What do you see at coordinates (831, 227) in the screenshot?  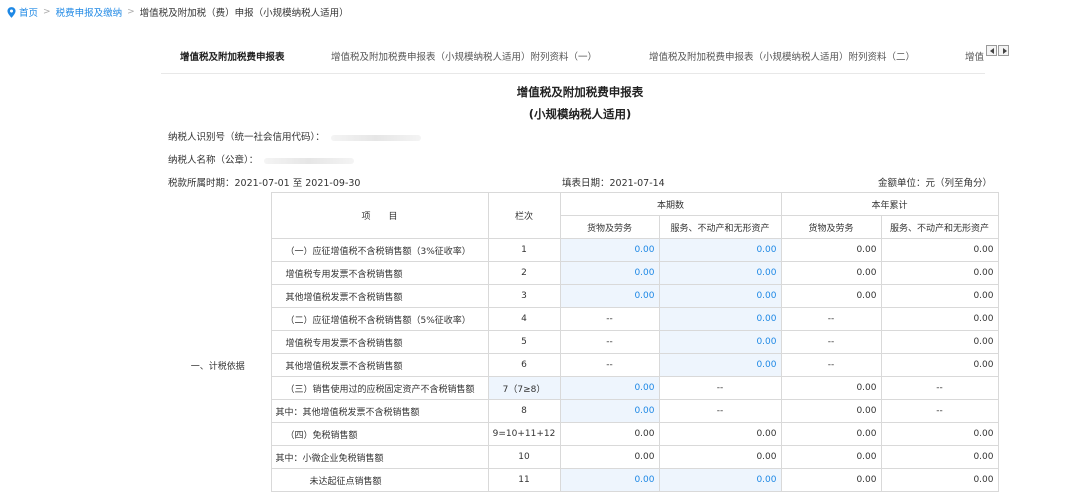 I see `header-year-goods: 货物及劳务` at bounding box center [831, 227].